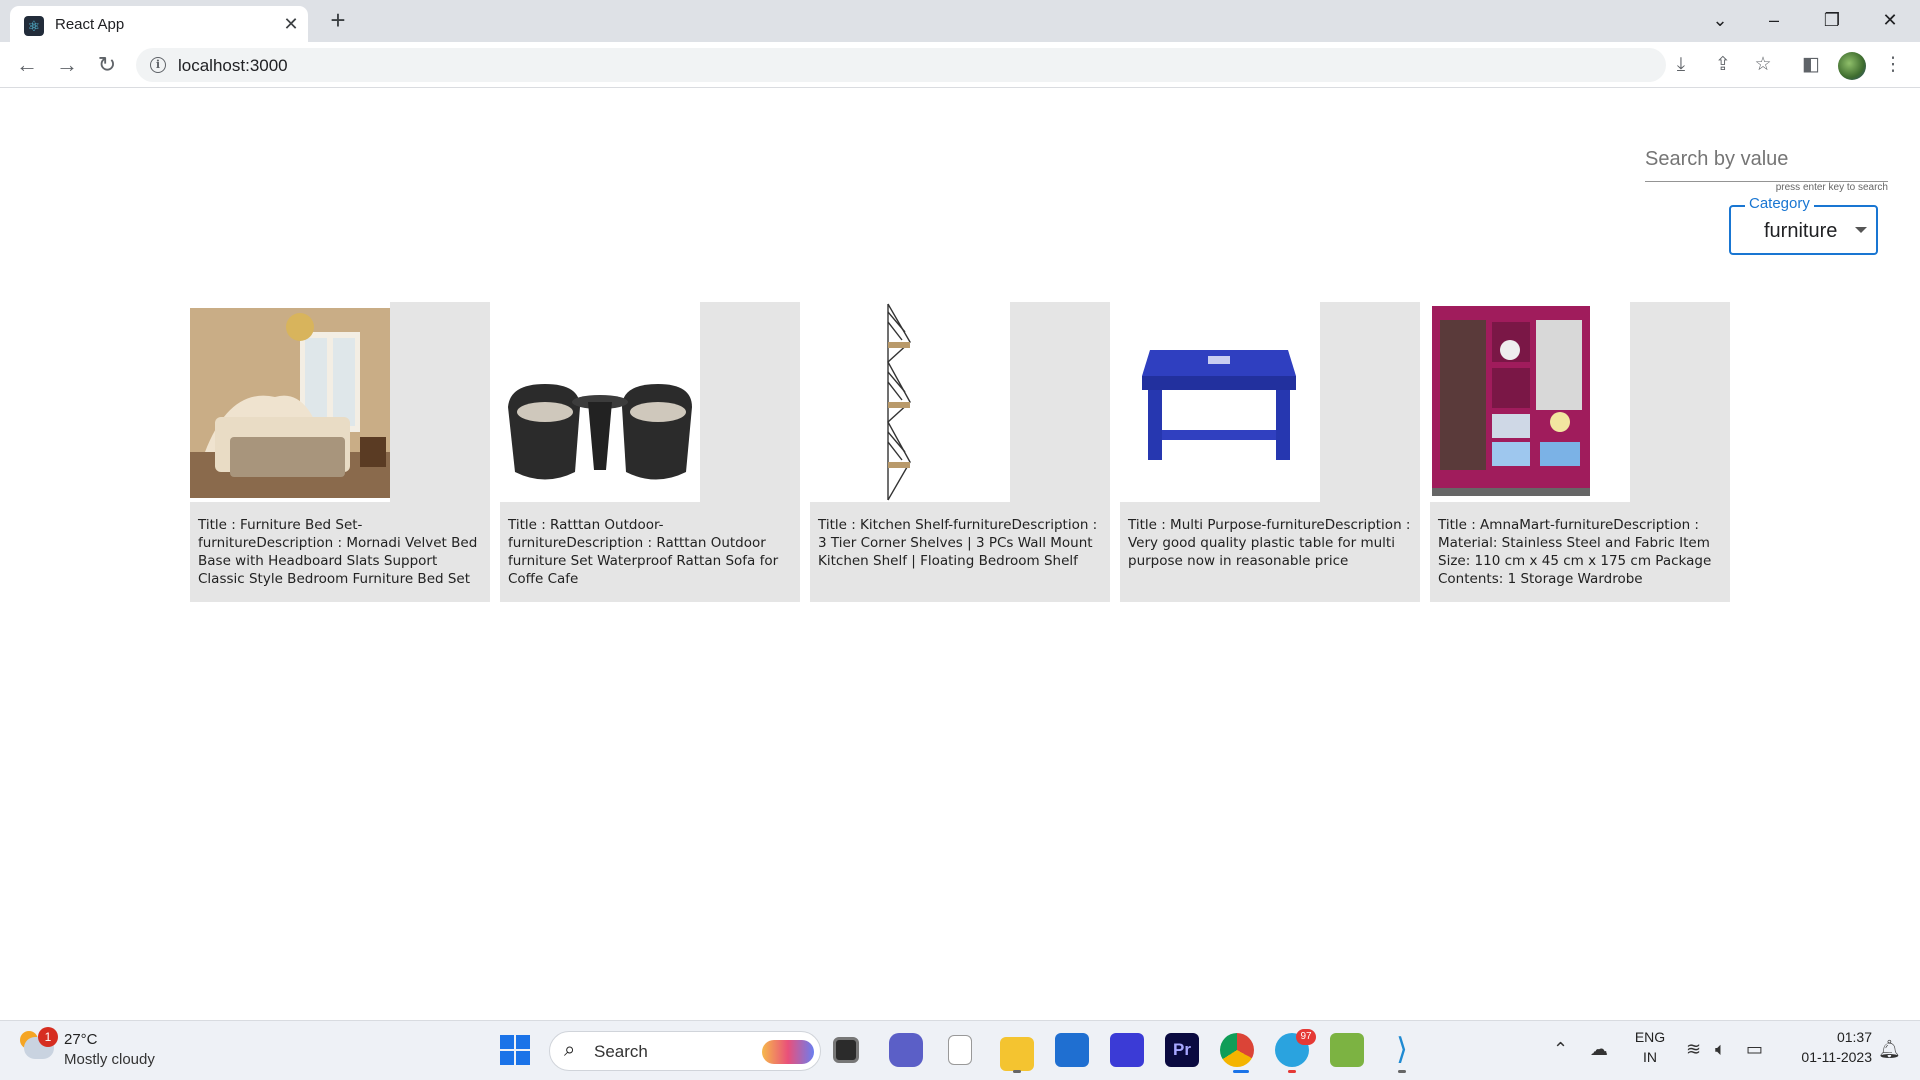 Image resolution: width=1920 pixels, height=1080 pixels. What do you see at coordinates (1347, 1050) in the screenshot?
I see `paint-app-icon` at bounding box center [1347, 1050].